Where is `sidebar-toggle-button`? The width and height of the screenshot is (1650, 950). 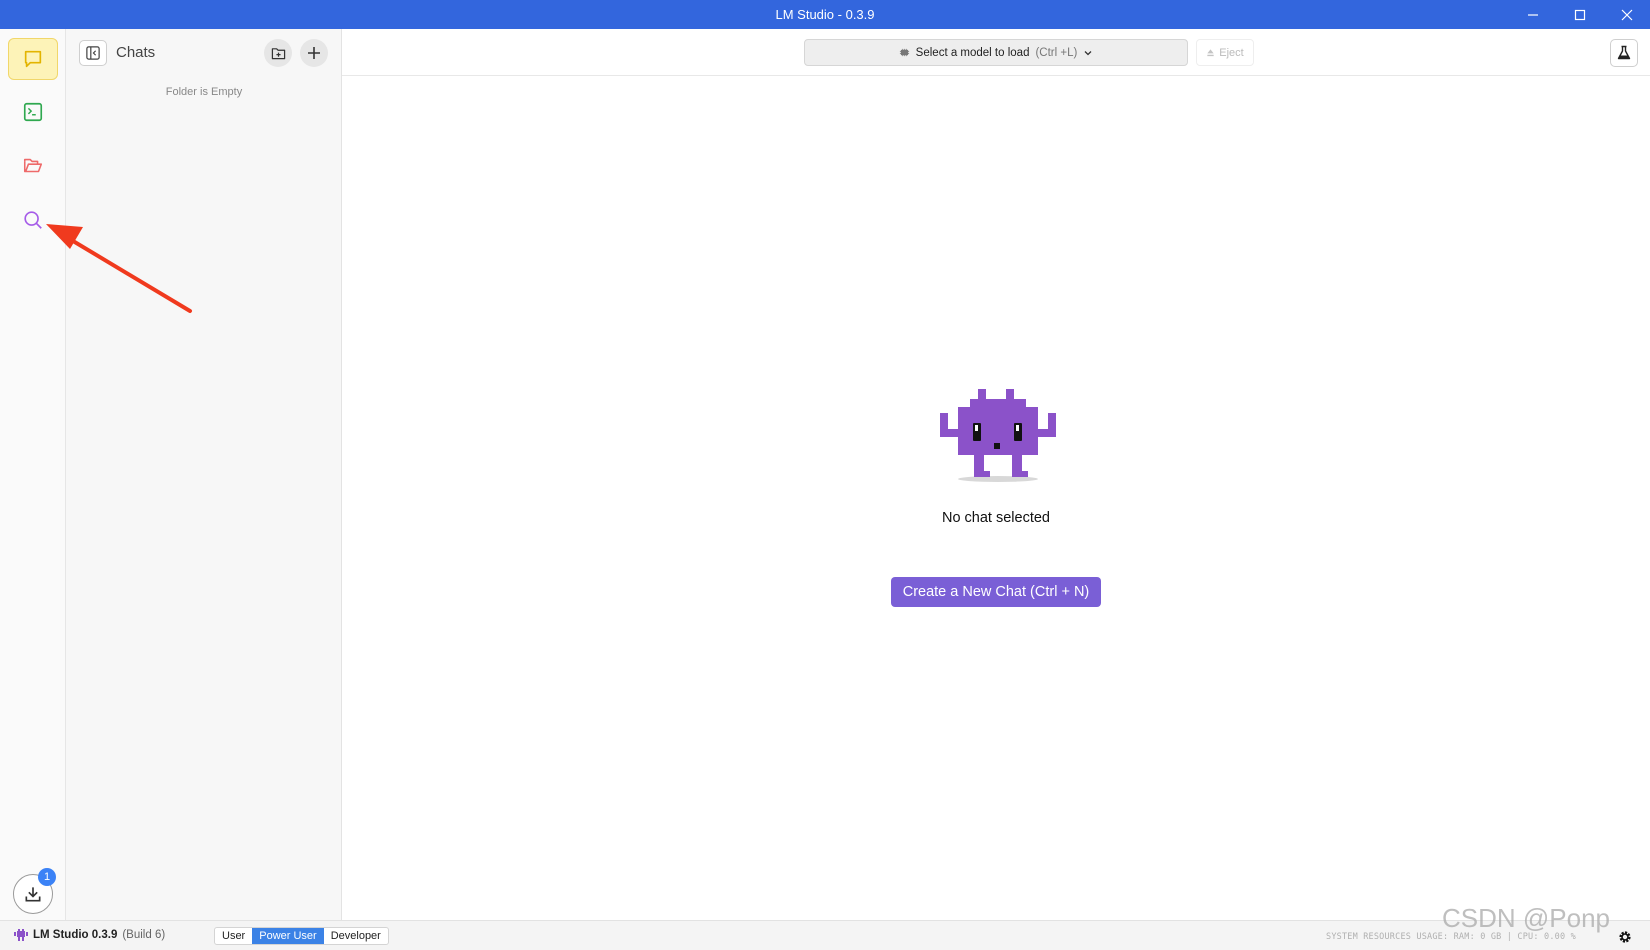 sidebar-toggle-button is located at coordinates (93, 53).